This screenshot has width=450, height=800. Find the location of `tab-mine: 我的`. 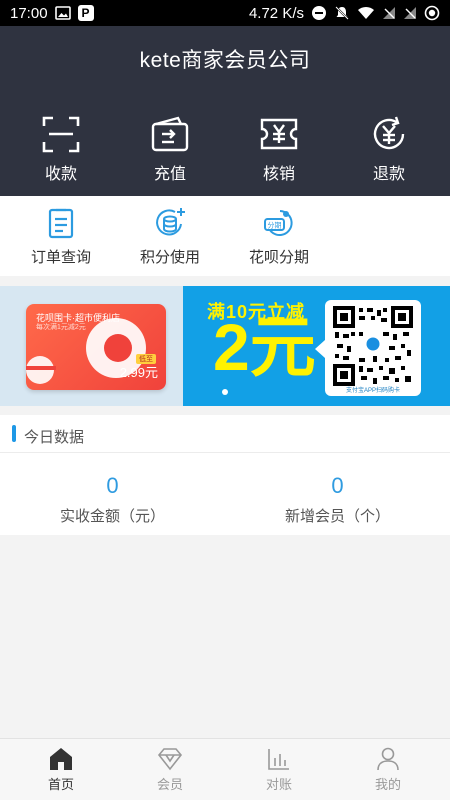

tab-mine: 我的 is located at coordinates (388, 769).